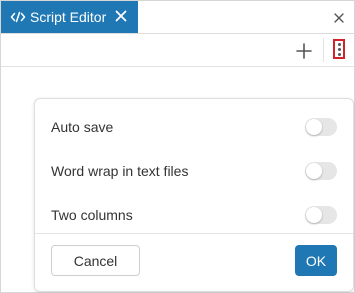 The image size is (355, 293). Describe the element at coordinates (120, 171) in the screenshot. I see `option-label: Word wrap in text files` at that location.